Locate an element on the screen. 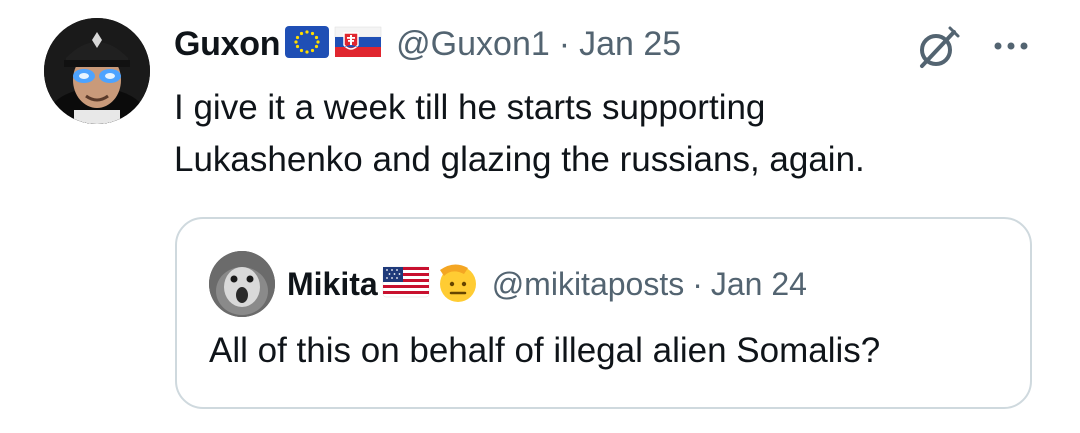 This screenshot has height=433, width=1080. quoted-author-avatar-image is located at coordinates (242, 284).